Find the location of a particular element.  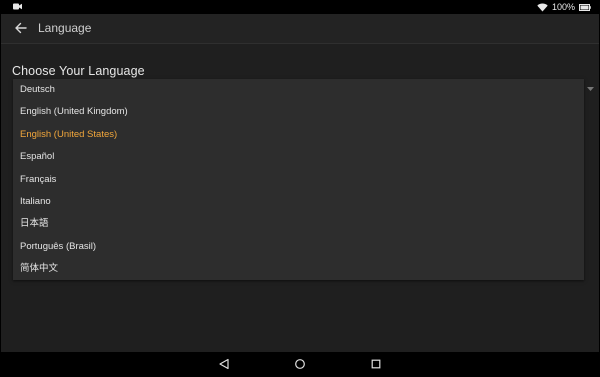

status-right: 100% is located at coordinates (564, 7).